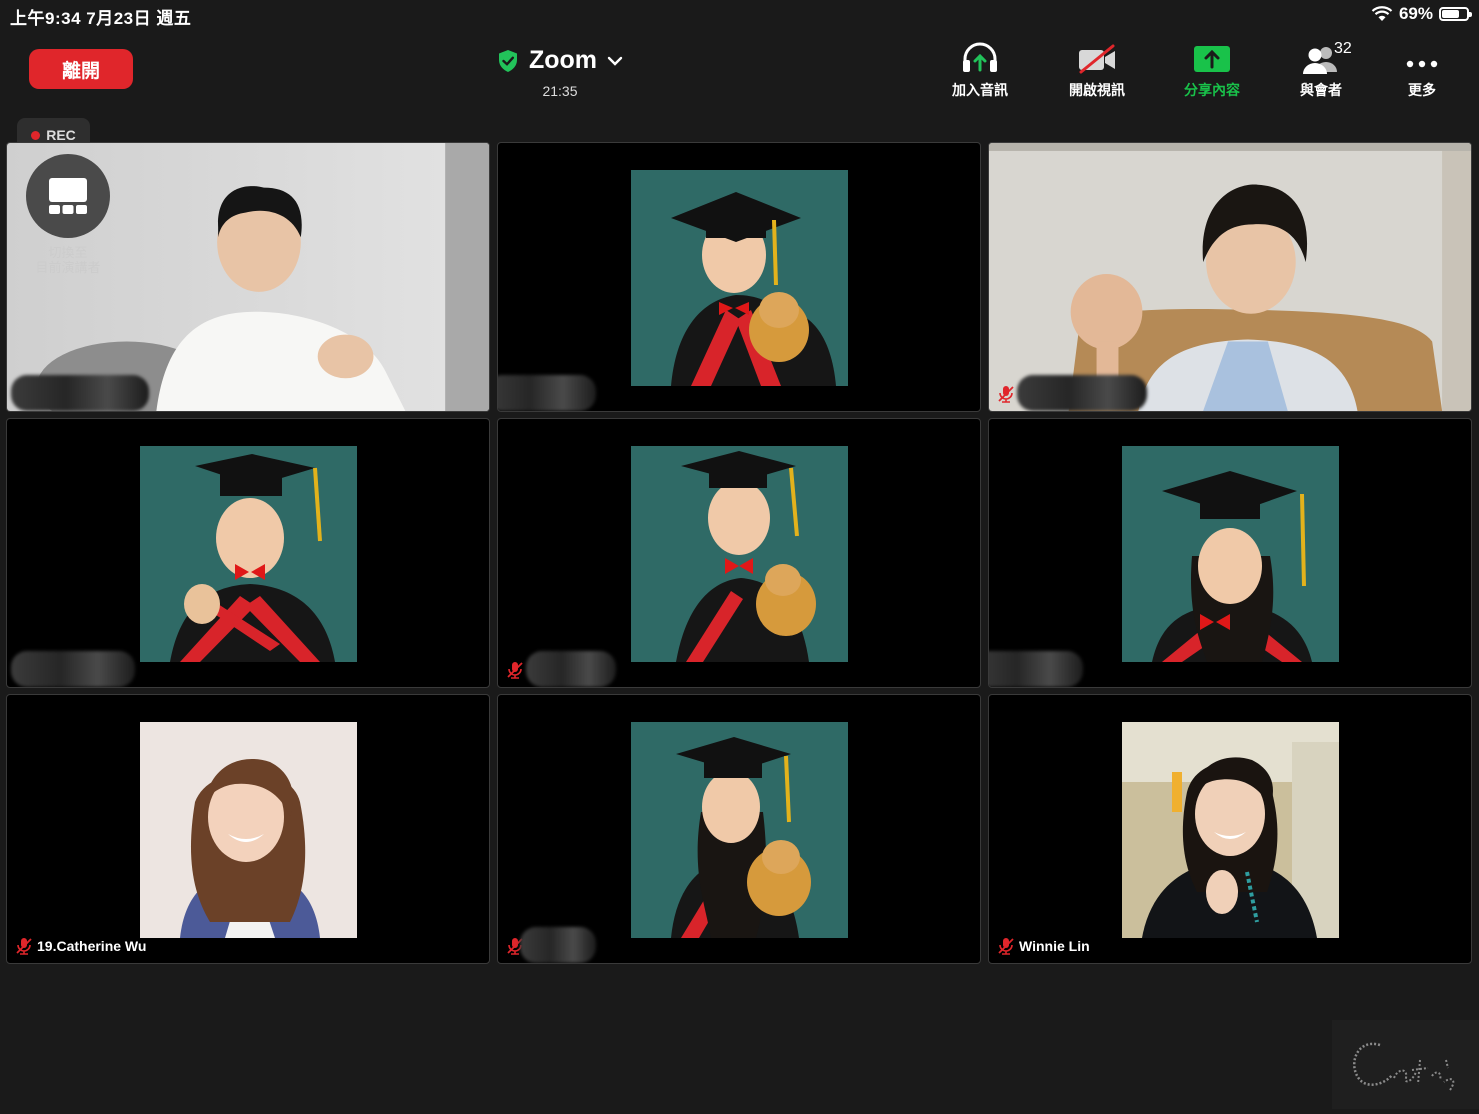 The width and height of the screenshot is (1479, 1114). Describe the element at coordinates (1054, 946) in the screenshot. I see `participant-name: Winnie Lin` at that location.